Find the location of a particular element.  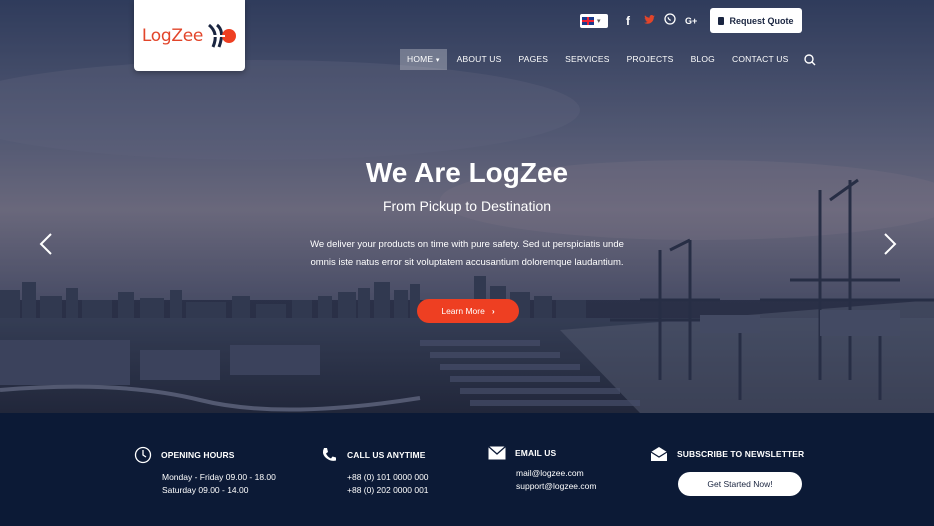

logo-mark-icon is located at coordinates (222, 35).